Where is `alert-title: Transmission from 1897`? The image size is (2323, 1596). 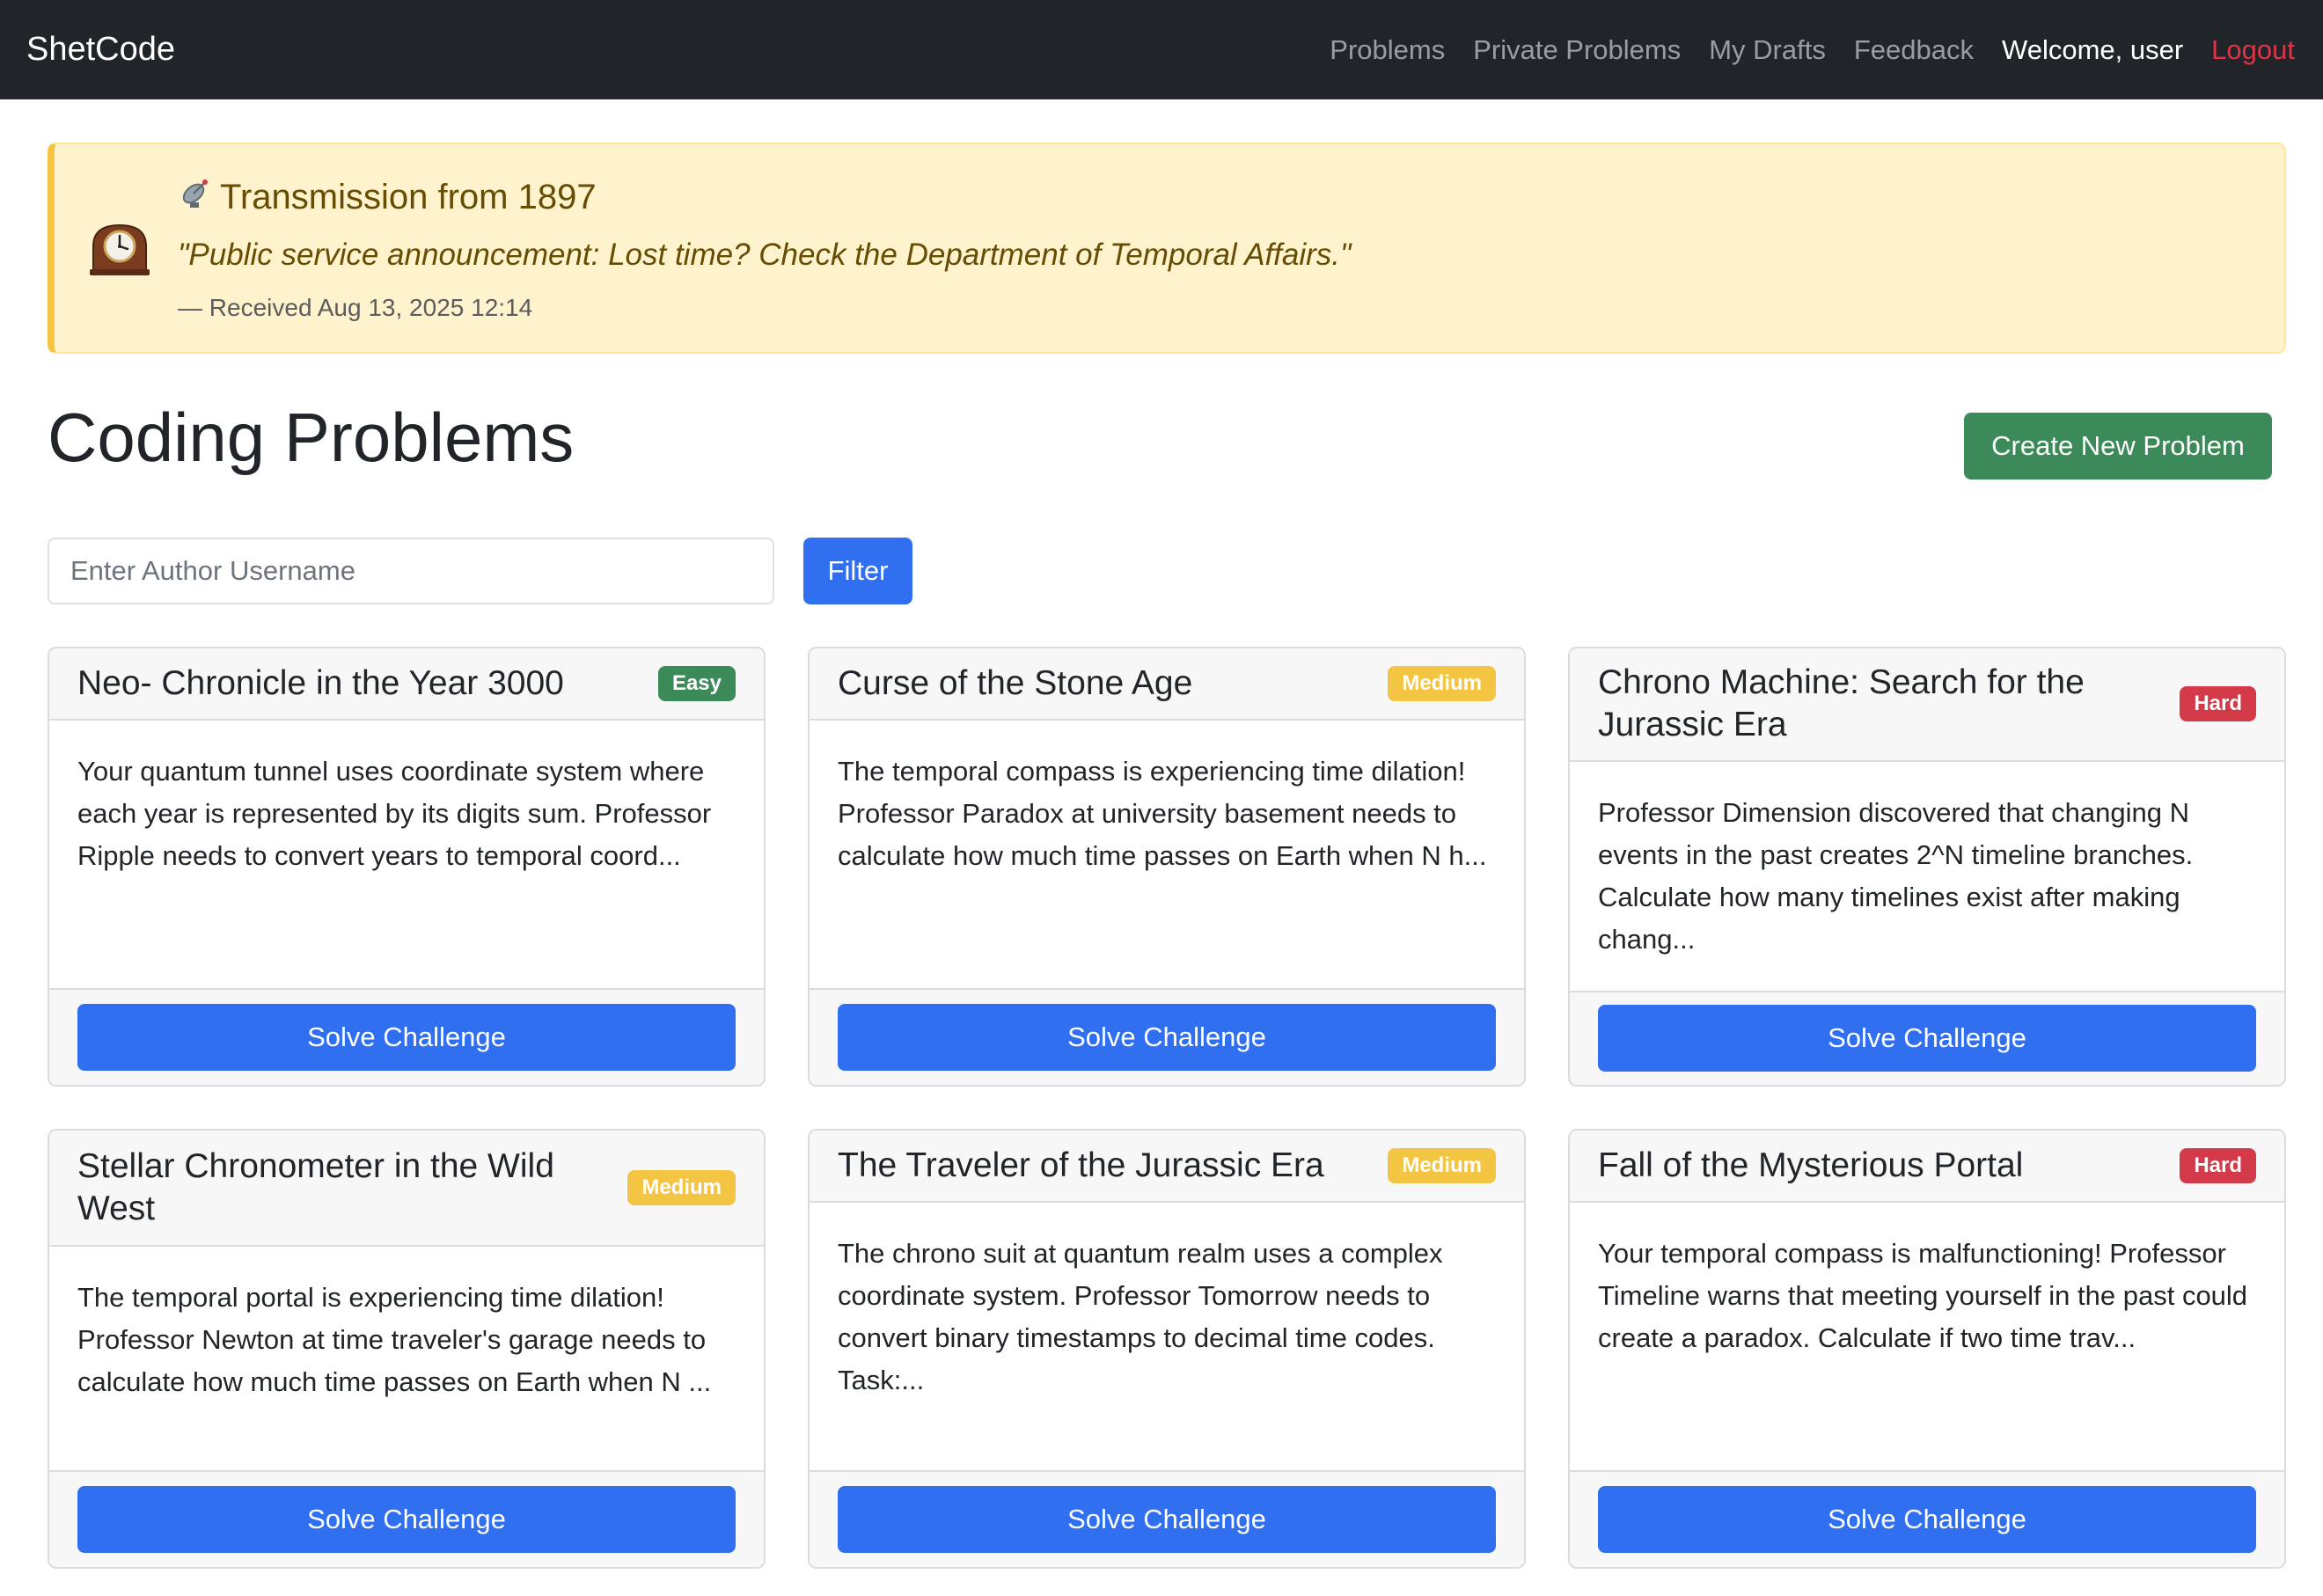
alert-title: Transmission from 1897 is located at coordinates (764, 197).